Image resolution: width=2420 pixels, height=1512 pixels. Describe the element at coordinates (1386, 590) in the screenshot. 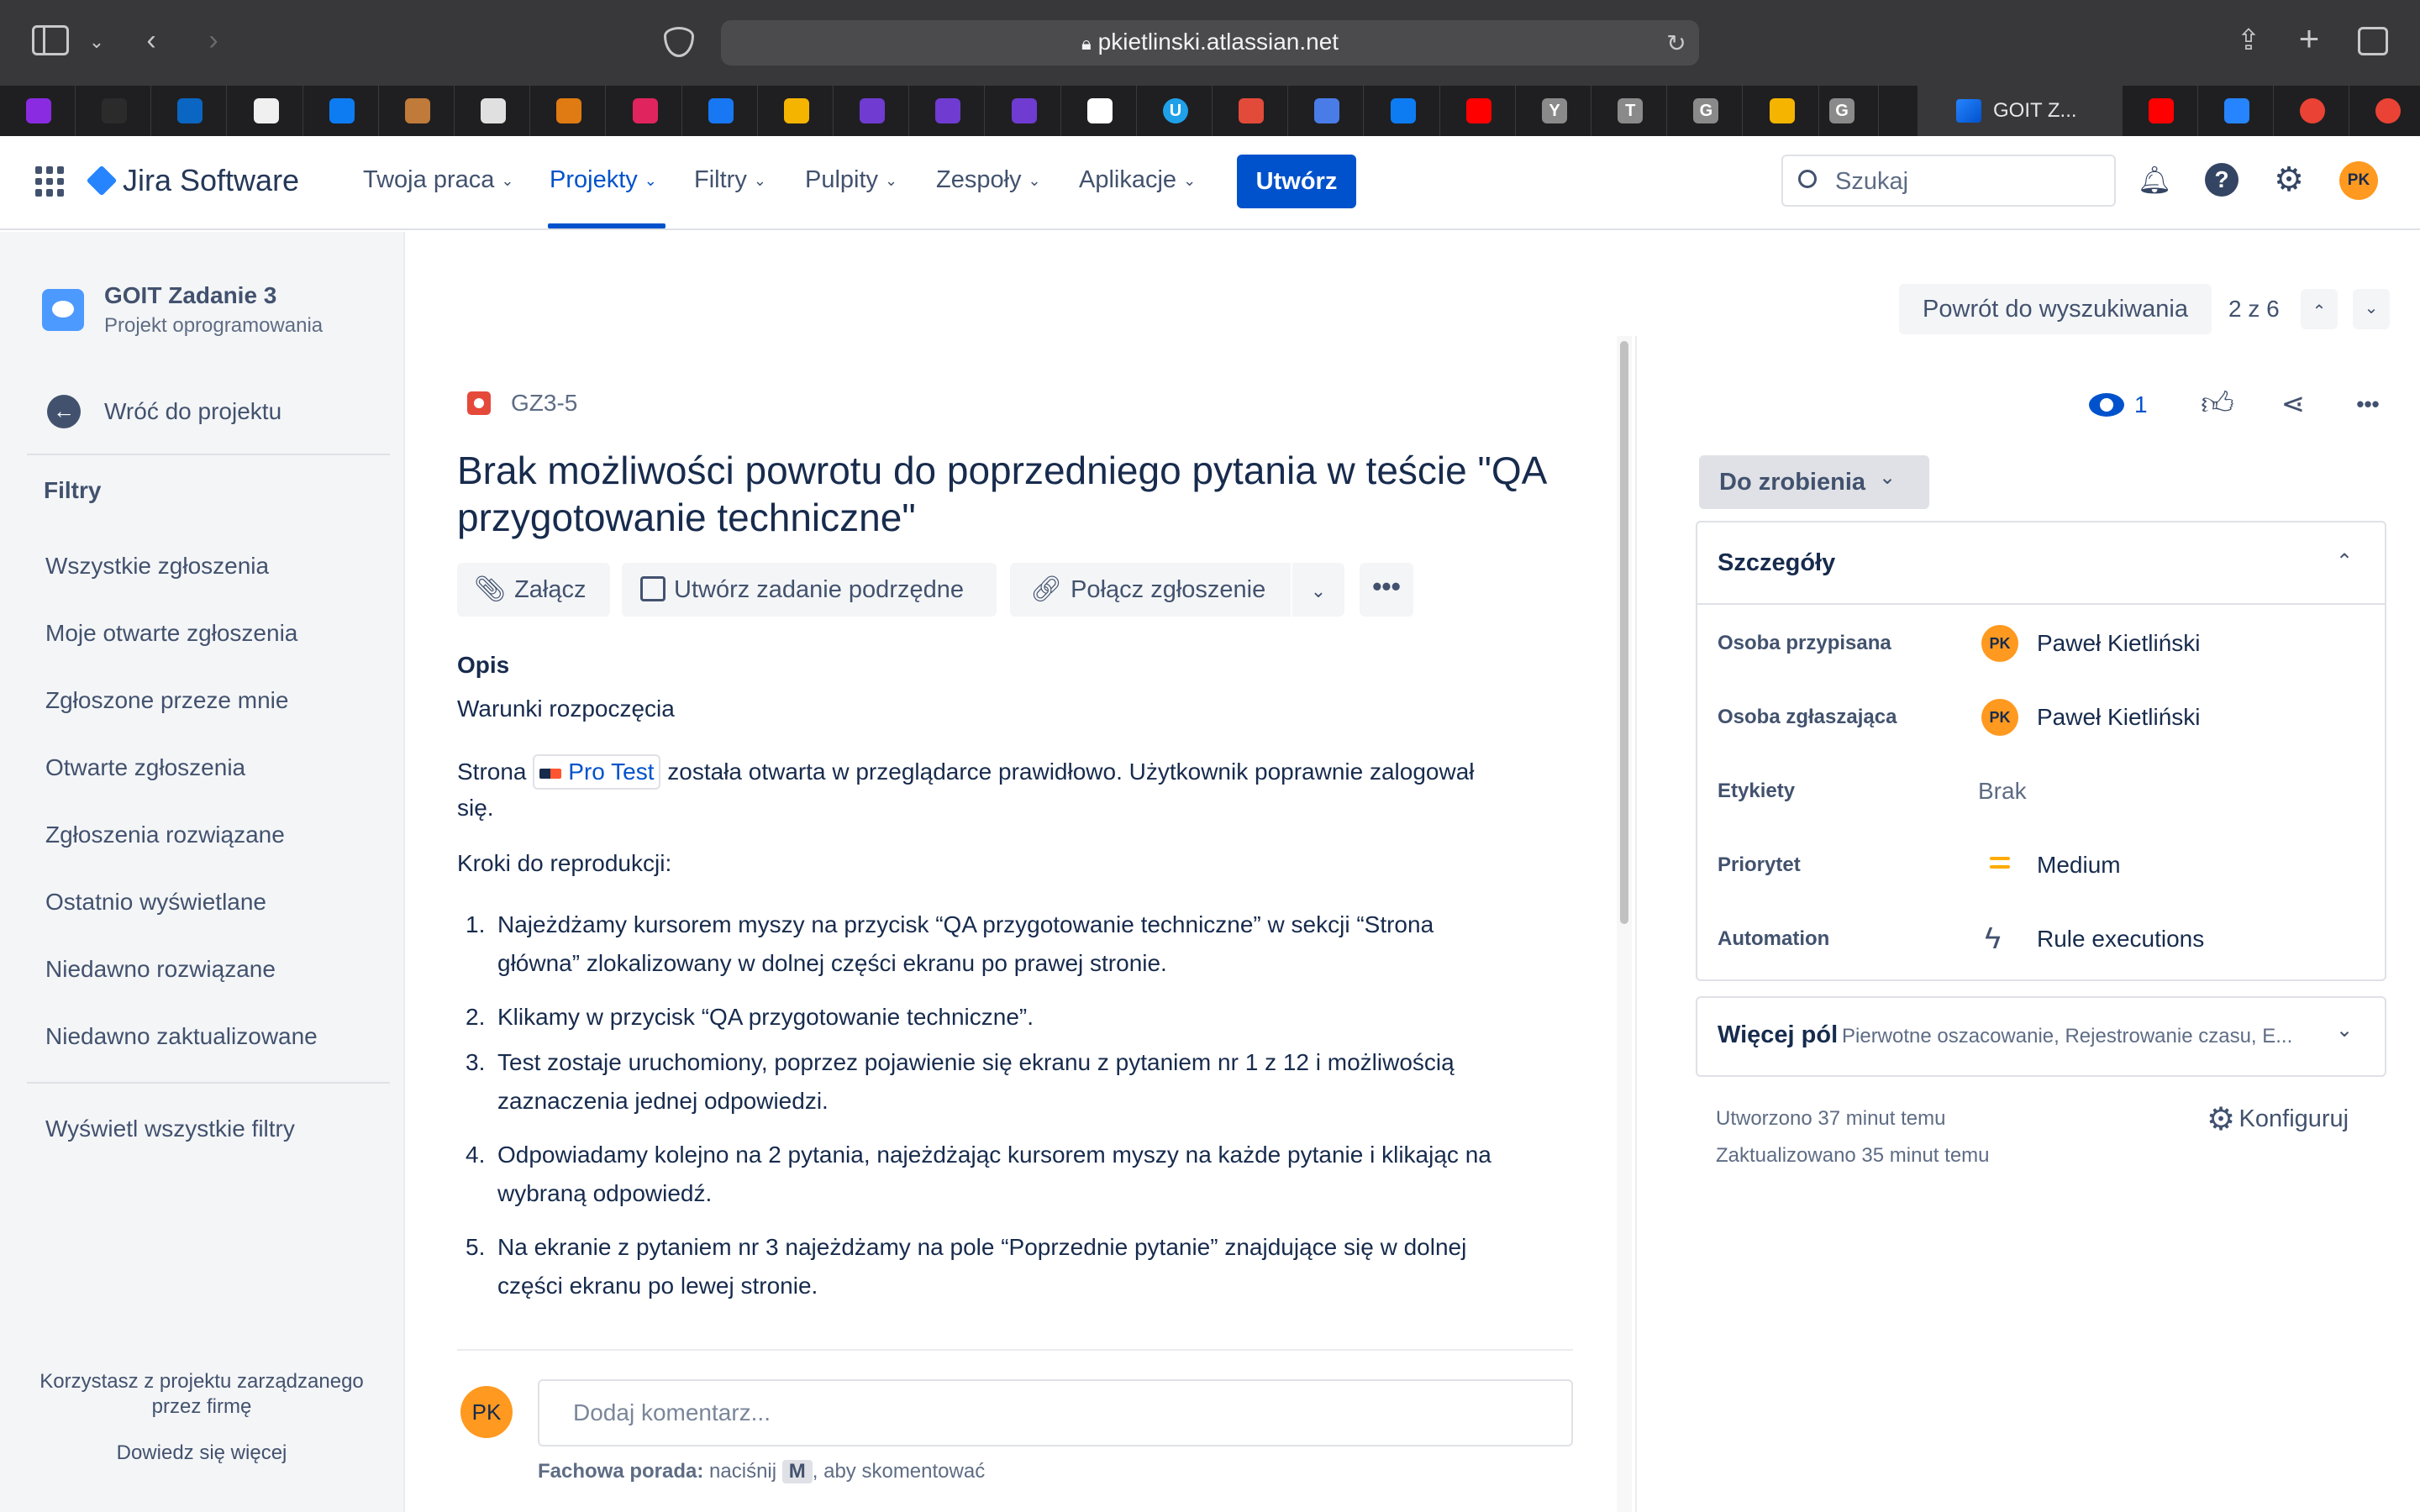

I see `more-actions-button: •••` at that location.